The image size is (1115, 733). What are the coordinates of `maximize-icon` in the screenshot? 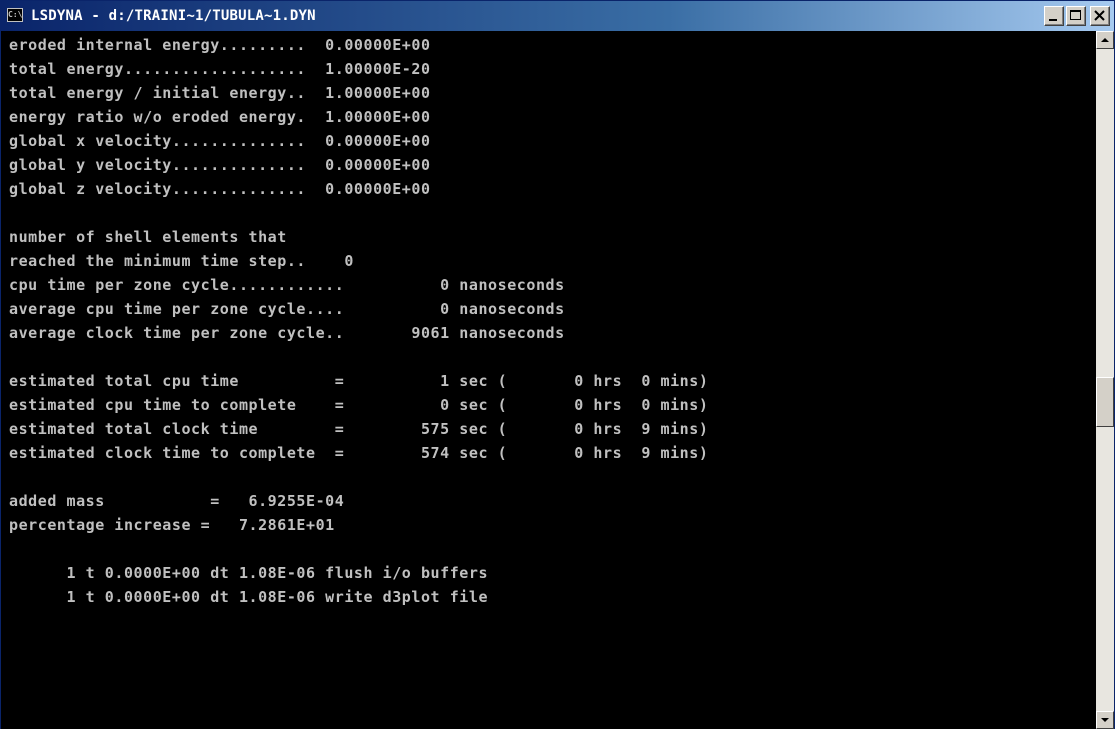 It's located at (1075, 15).